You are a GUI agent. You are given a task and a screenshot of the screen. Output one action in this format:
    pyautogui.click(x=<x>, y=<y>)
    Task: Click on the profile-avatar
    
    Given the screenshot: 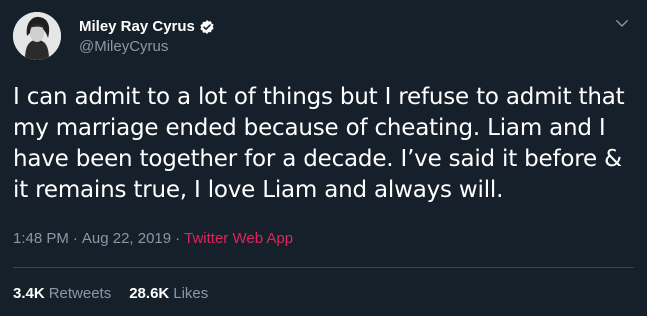 What is the action you would take?
    pyautogui.click(x=37, y=36)
    